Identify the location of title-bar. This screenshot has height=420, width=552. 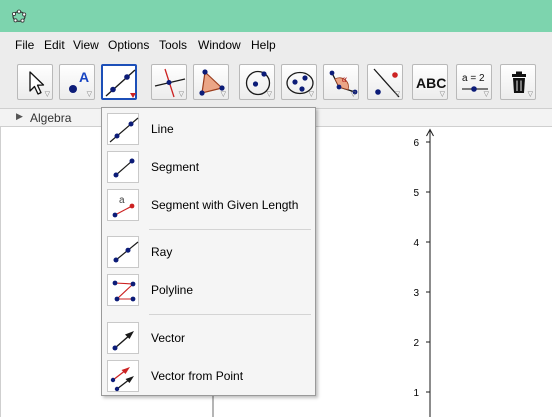
(276, 16).